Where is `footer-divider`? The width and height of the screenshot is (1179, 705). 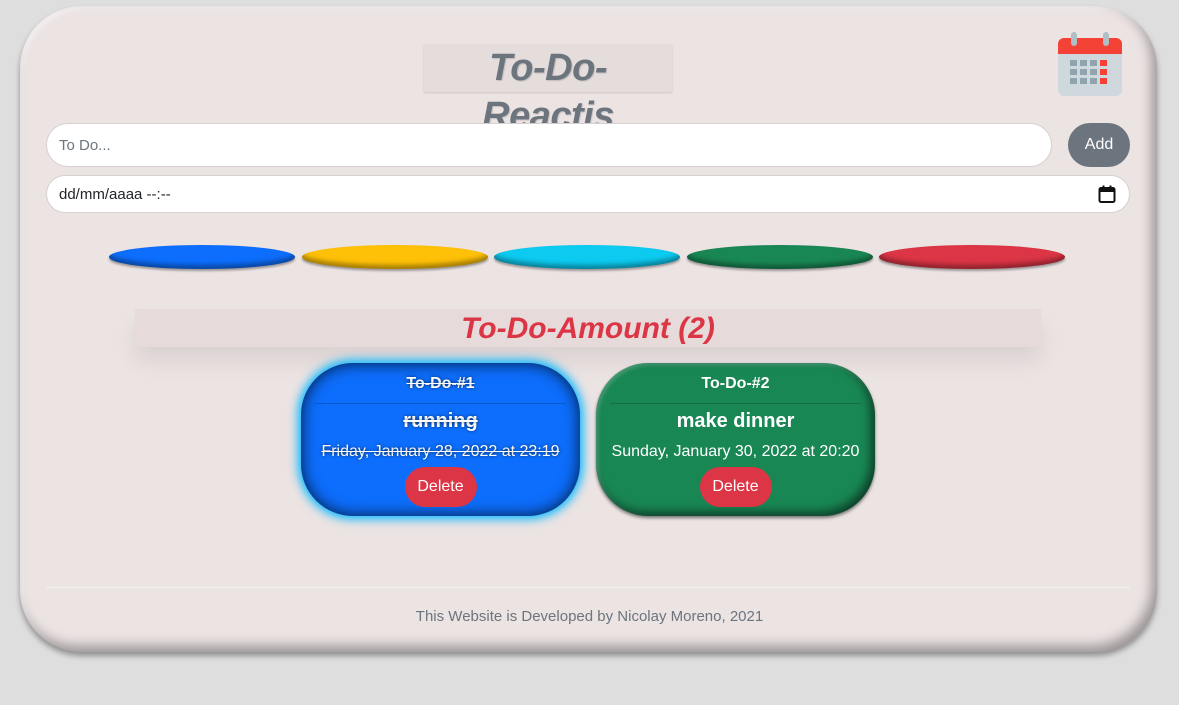 footer-divider is located at coordinates (588, 587).